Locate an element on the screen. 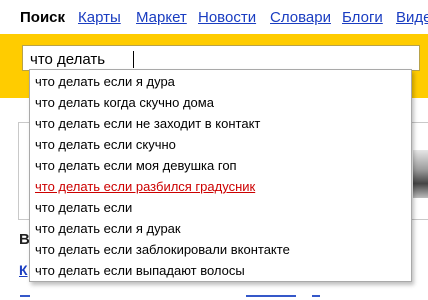  search-box is located at coordinates (221, 58).